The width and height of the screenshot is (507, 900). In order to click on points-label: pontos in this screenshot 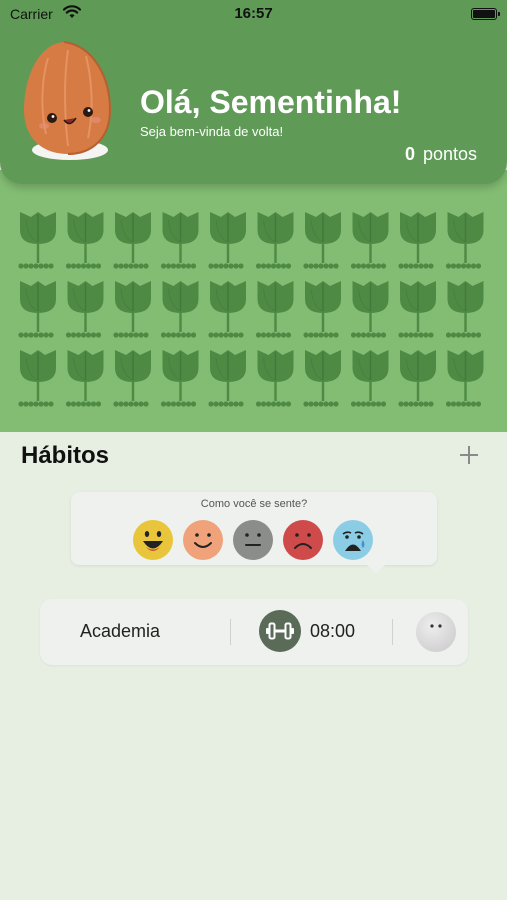, I will do `click(449, 154)`.